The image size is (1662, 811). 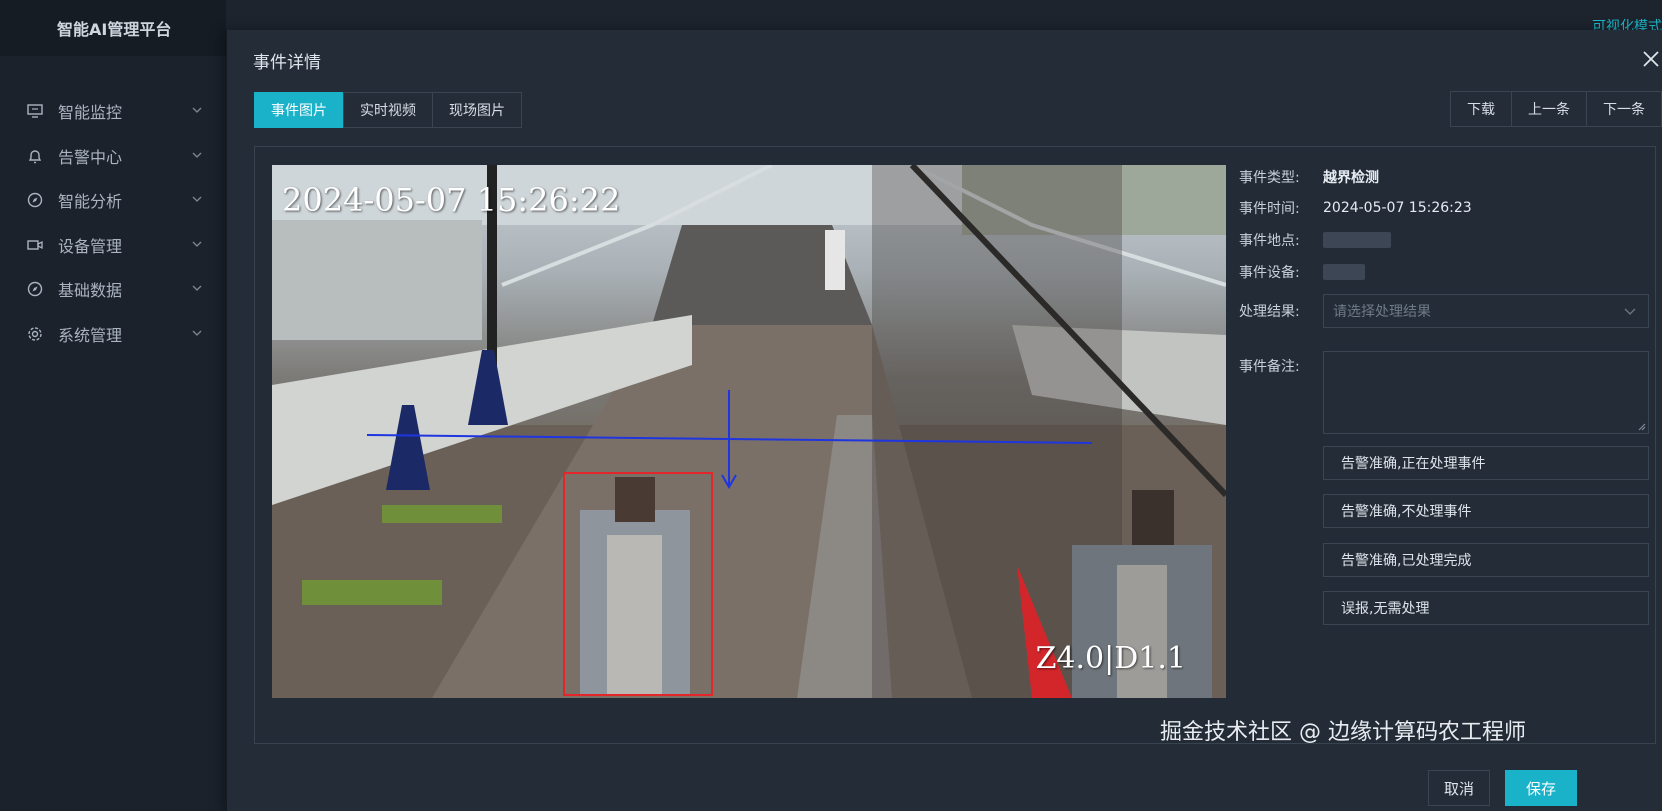 I want to click on note-row: 事件备注:, so click(x=1281, y=366).